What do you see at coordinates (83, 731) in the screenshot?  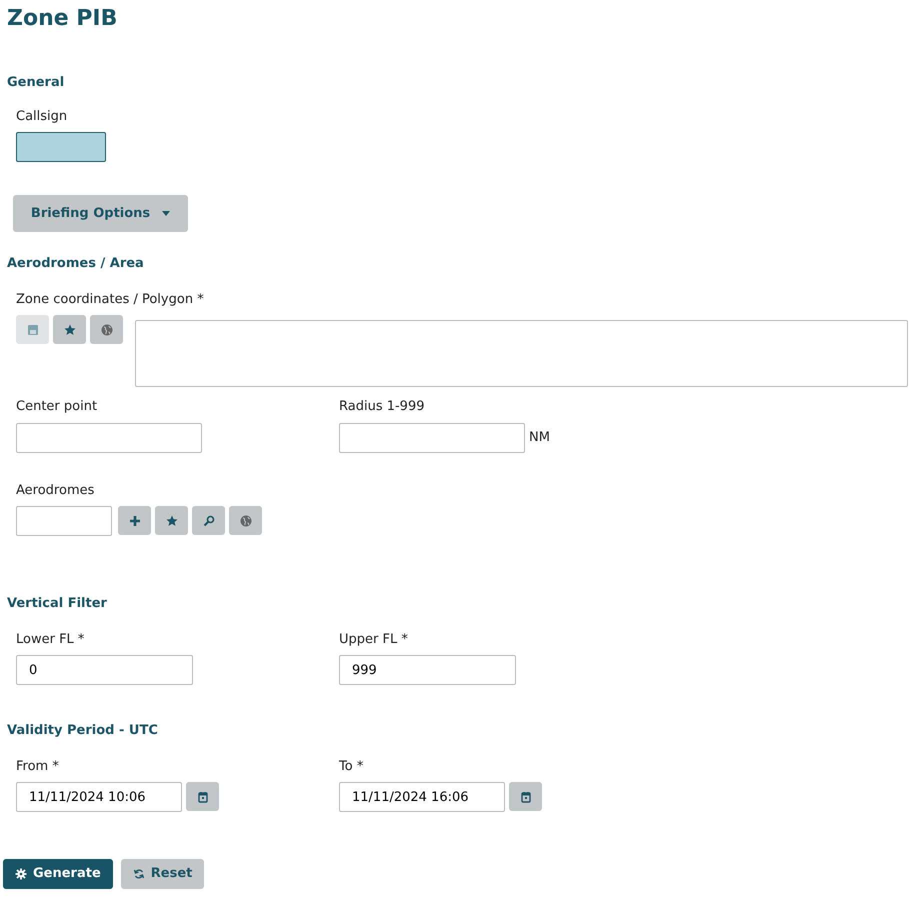 I see `section-heading: Validity Period - UTC` at bounding box center [83, 731].